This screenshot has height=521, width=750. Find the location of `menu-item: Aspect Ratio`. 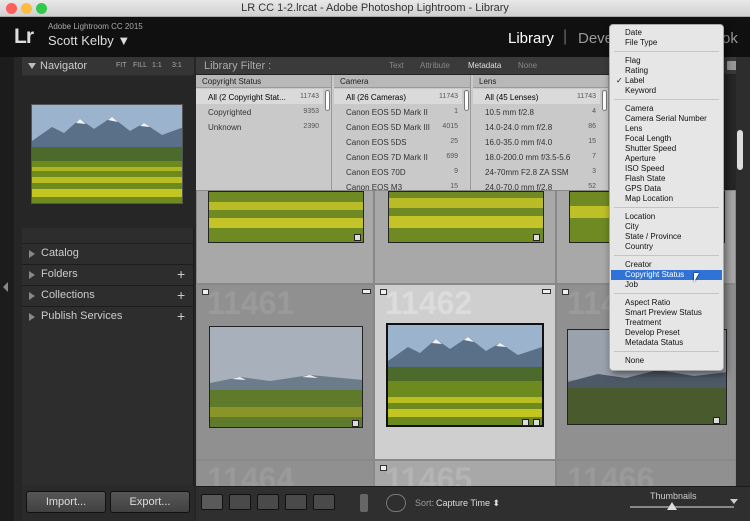

menu-item: Aspect Ratio is located at coordinates (666, 303).